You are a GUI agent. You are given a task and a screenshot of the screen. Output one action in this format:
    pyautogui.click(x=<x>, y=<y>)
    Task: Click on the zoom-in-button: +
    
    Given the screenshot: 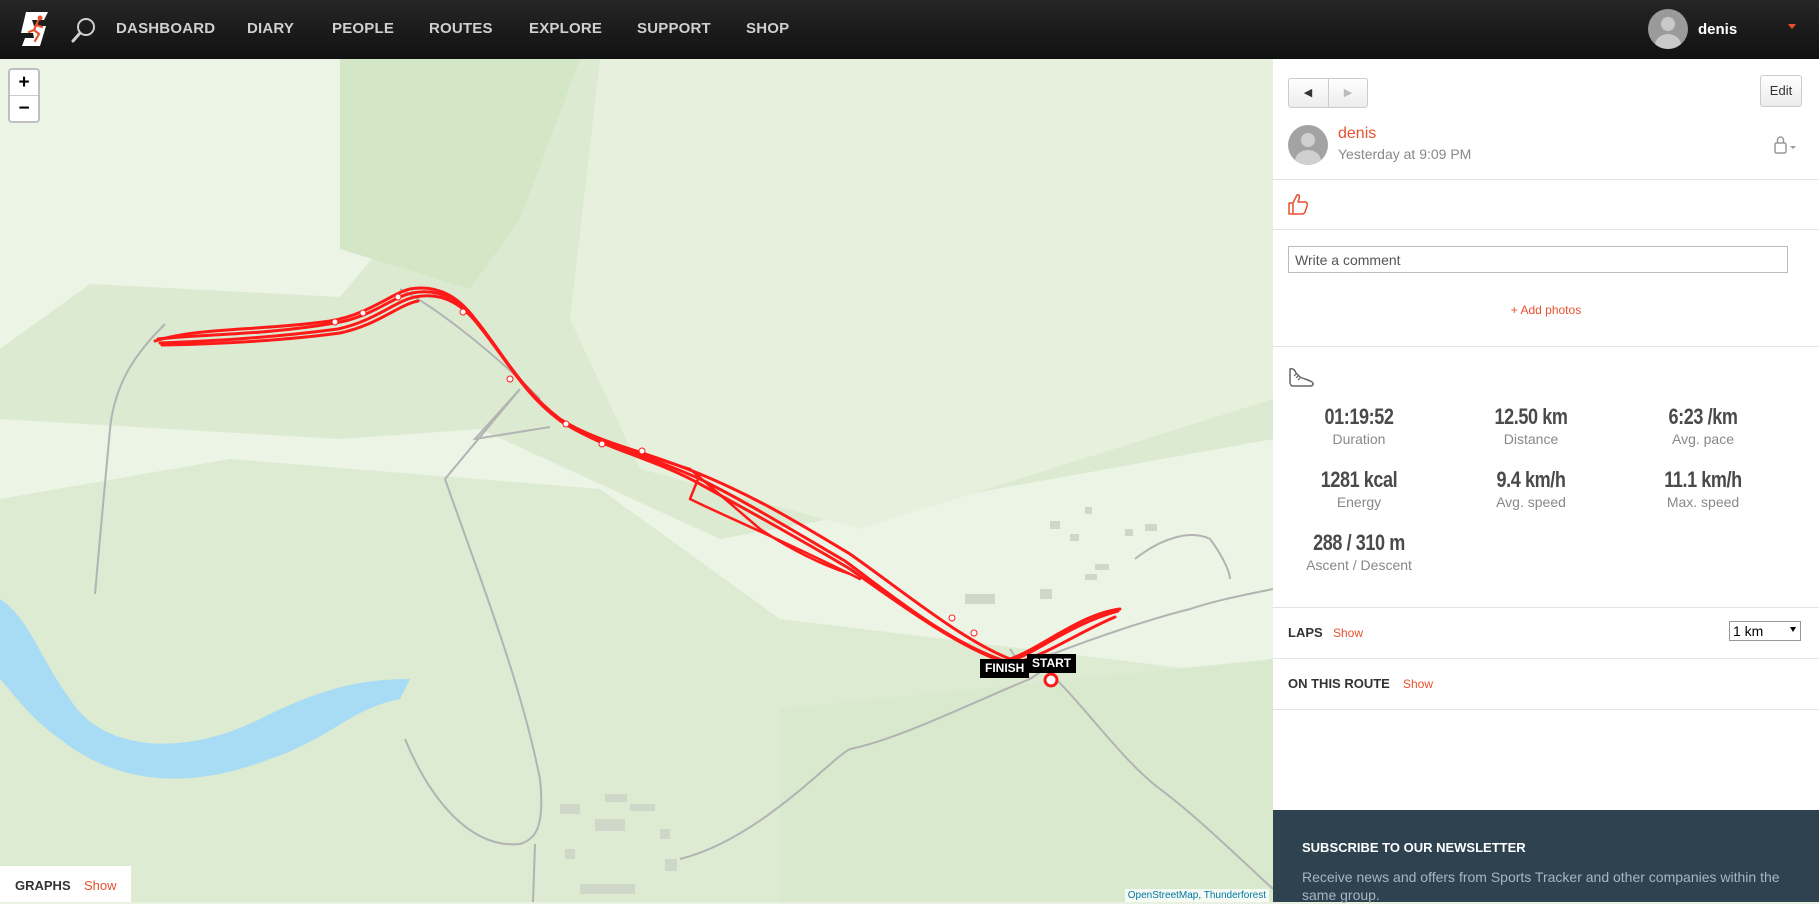 What is the action you would take?
    pyautogui.click(x=24, y=82)
    